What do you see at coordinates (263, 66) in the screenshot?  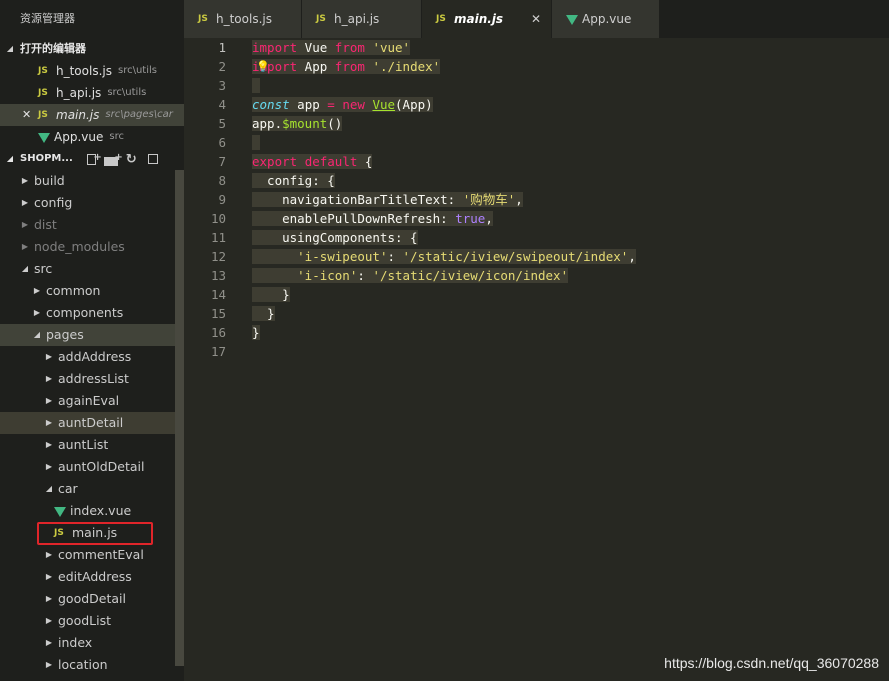 I see `lightbulb-icon: 💡` at bounding box center [263, 66].